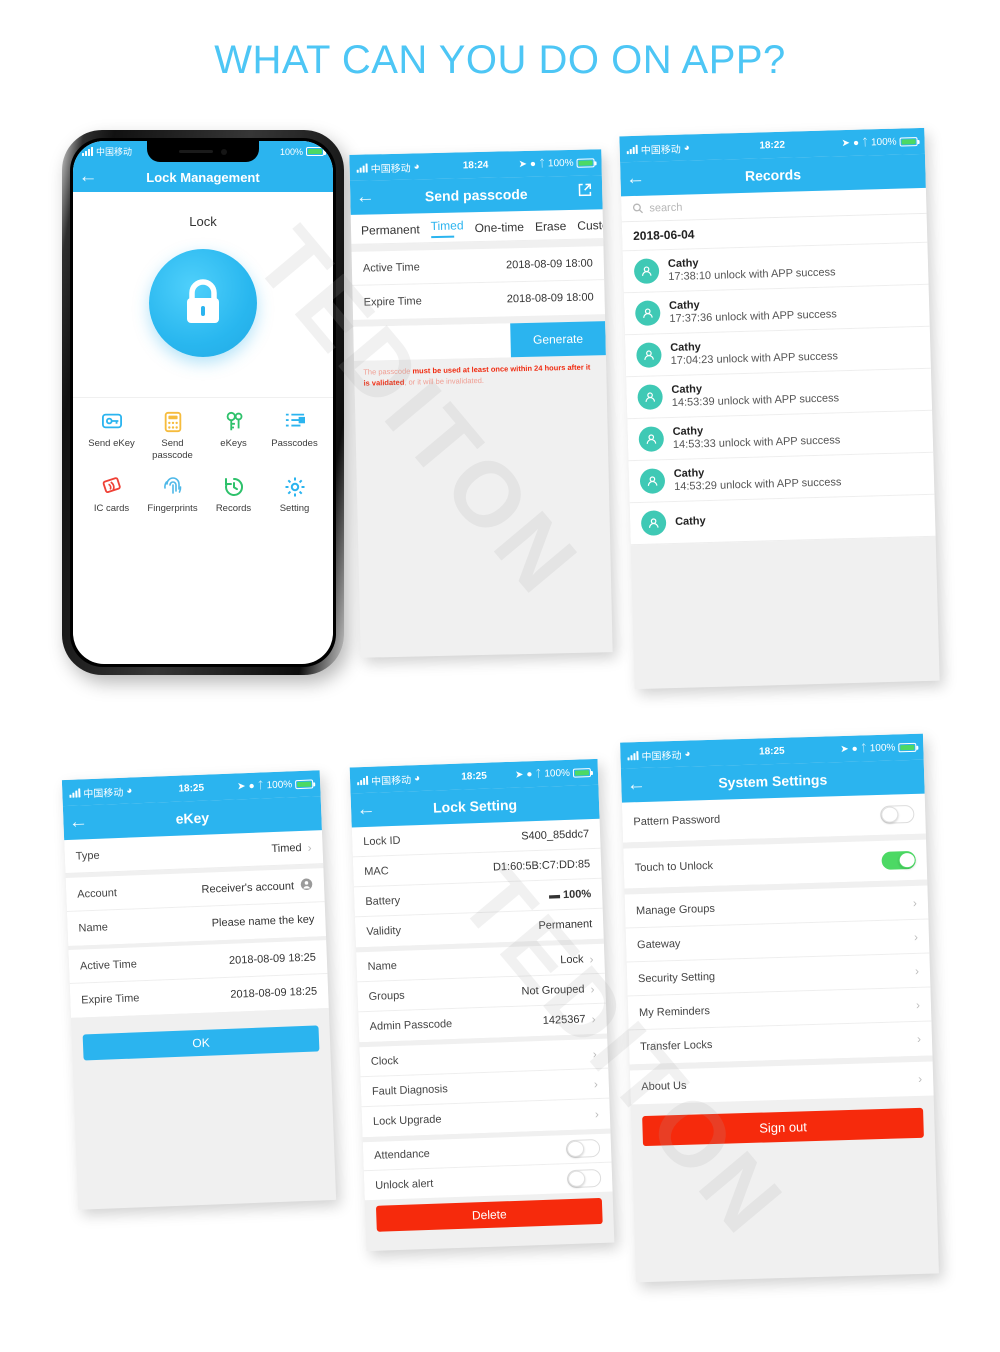 The height and width of the screenshot is (1352, 1000). What do you see at coordinates (97, 893) in the screenshot?
I see `row-label: Account` at bounding box center [97, 893].